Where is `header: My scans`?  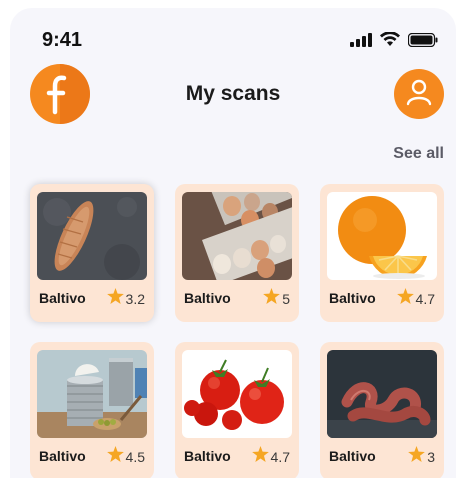 header: My scans is located at coordinates (233, 95).